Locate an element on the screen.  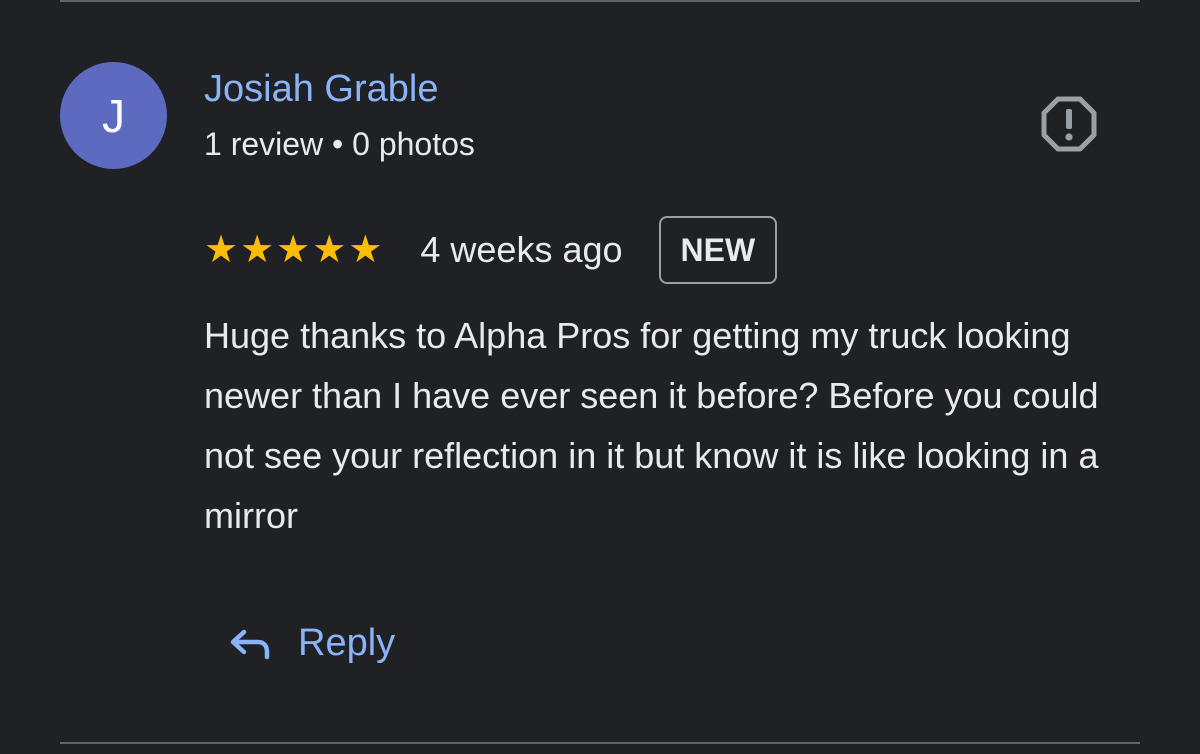
bottom-divider is located at coordinates (600, 743).